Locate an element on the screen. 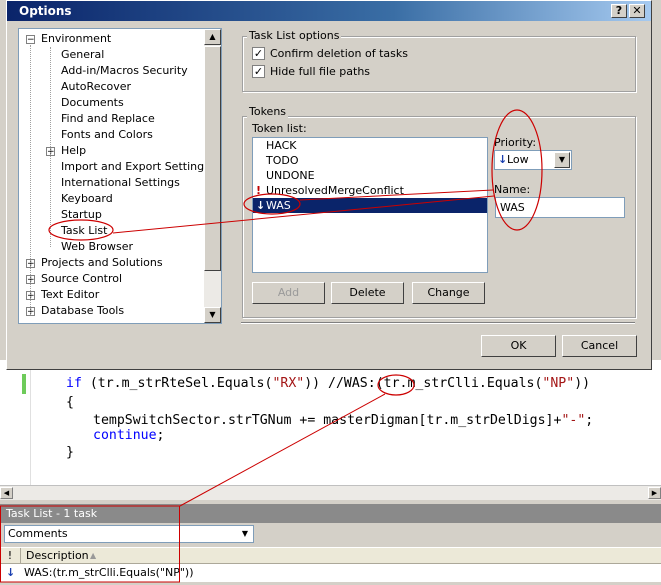 This screenshot has height=585, width=661. token-item: UnresolvedMergeConflict is located at coordinates (335, 190).